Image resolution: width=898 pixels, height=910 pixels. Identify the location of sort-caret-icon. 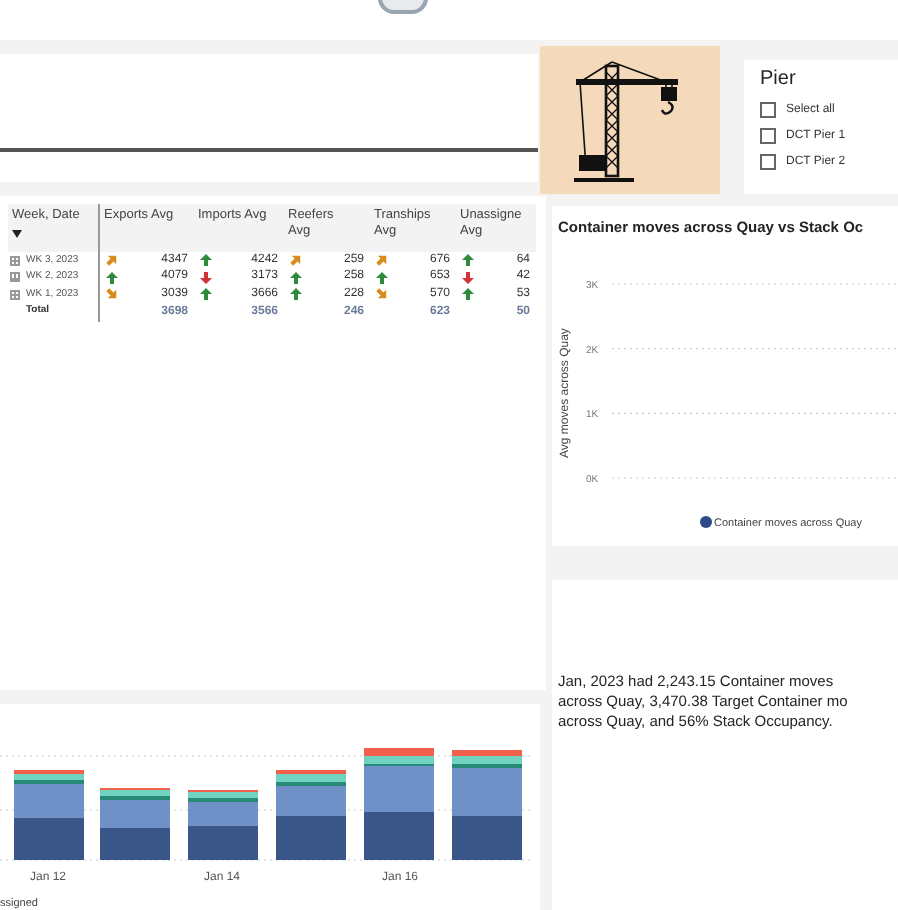
(17, 234).